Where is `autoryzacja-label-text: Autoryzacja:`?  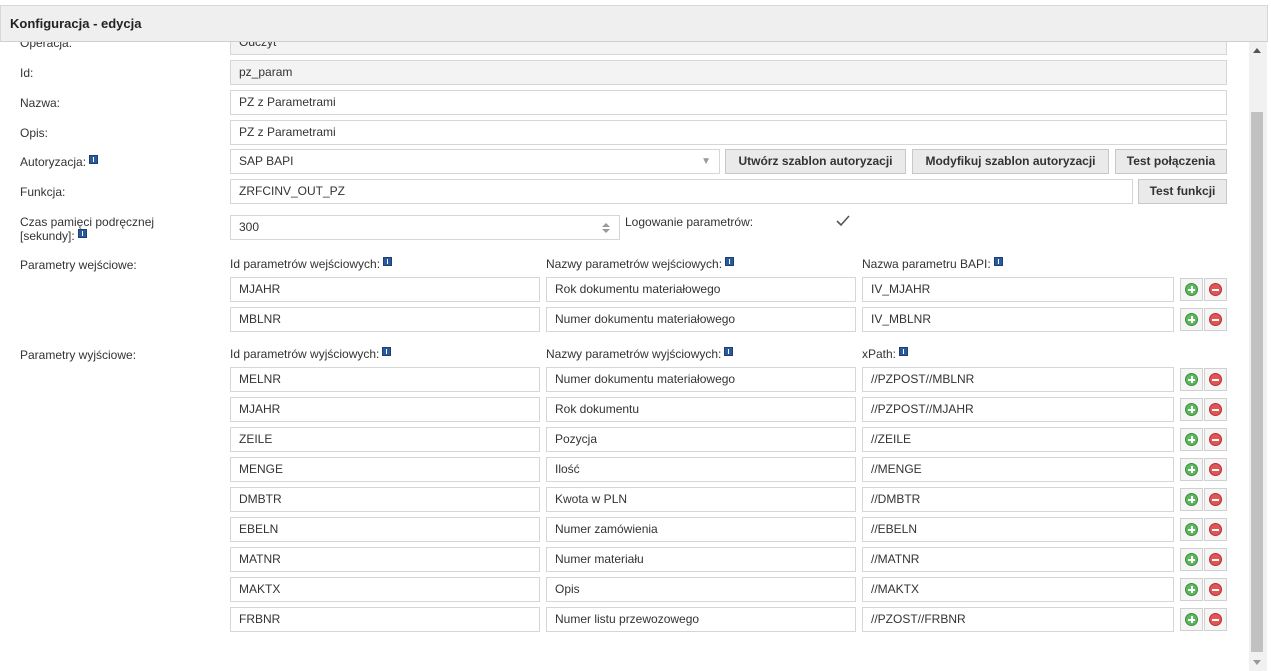 autoryzacja-label-text: Autoryzacja: is located at coordinates (53, 162).